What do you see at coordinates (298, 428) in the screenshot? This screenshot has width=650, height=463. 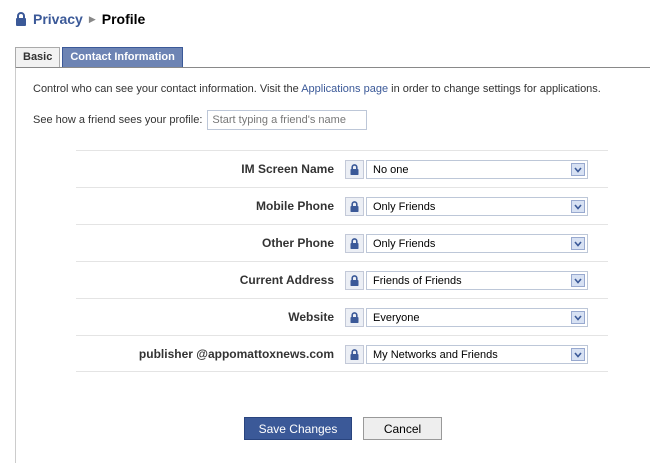 I see `save-changes-button: Save Changes` at bounding box center [298, 428].